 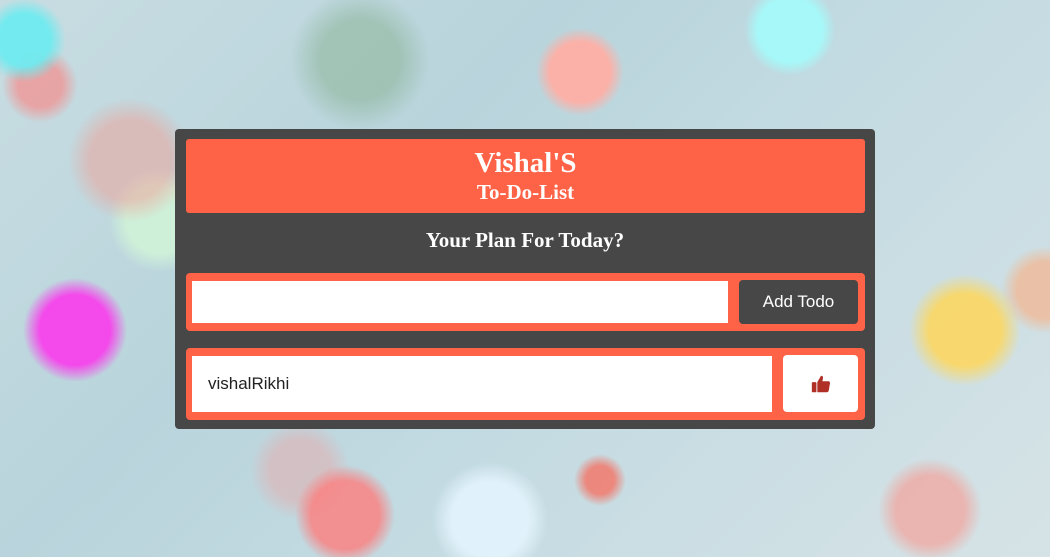 I want to click on plan-prompt: Your Plan For Today?, so click(x=525, y=240).